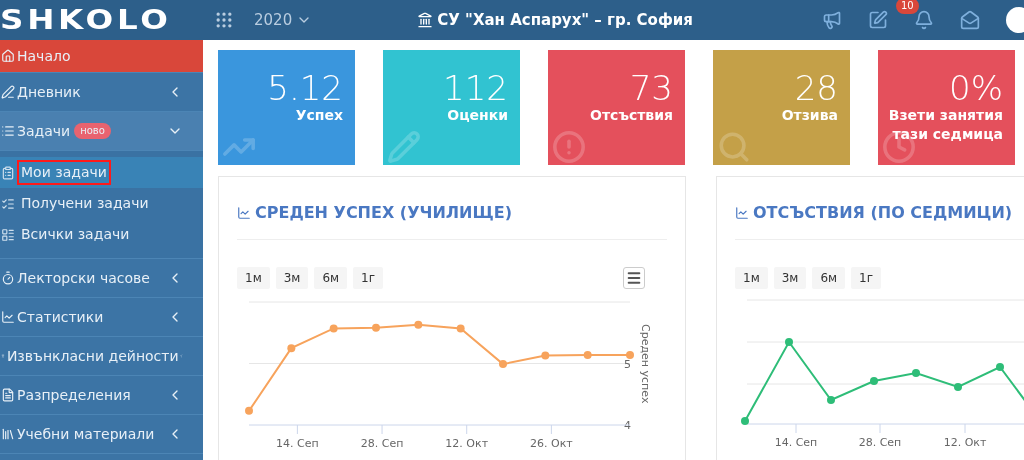 Image resolution: width=1024 pixels, height=460 pixels. What do you see at coordinates (319, 115) in the screenshot?
I see `stat-label: Успех` at bounding box center [319, 115].